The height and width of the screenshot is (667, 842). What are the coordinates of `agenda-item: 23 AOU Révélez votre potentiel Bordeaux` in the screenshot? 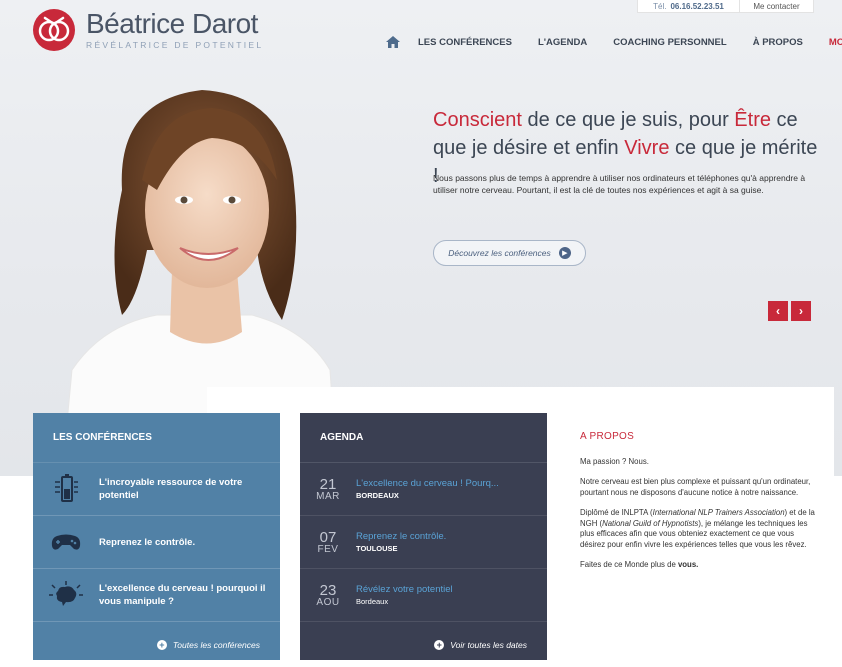 It's located at (423, 595).